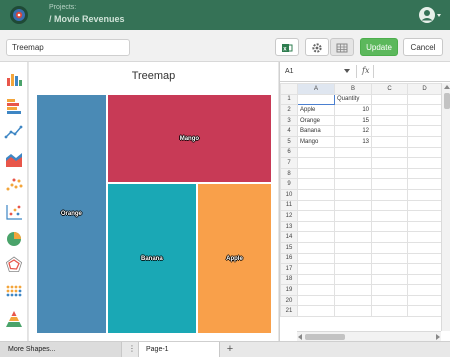 The image size is (450, 357). I want to click on cell-reference: A1, so click(289, 71).